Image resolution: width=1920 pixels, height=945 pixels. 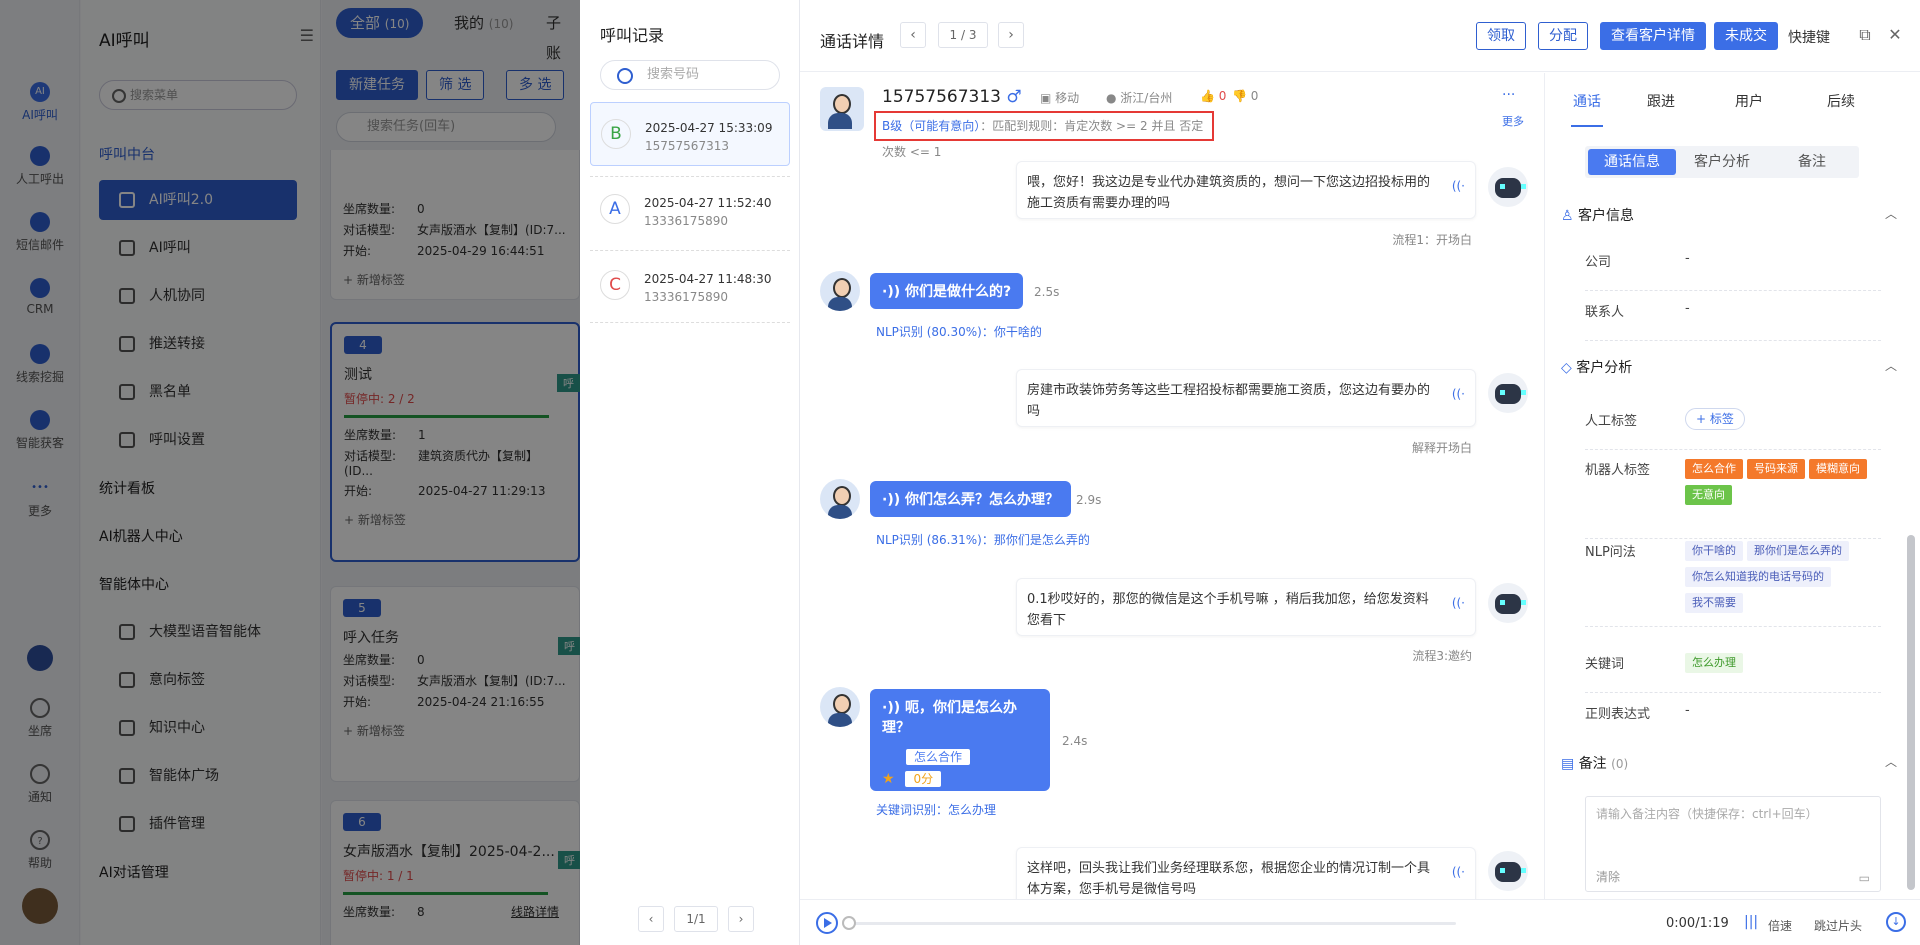 I want to click on note-textarea: 请输入备注内容（快捷保存：ctrl+回车） 清除 ▭, so click(x=1733, y=844).